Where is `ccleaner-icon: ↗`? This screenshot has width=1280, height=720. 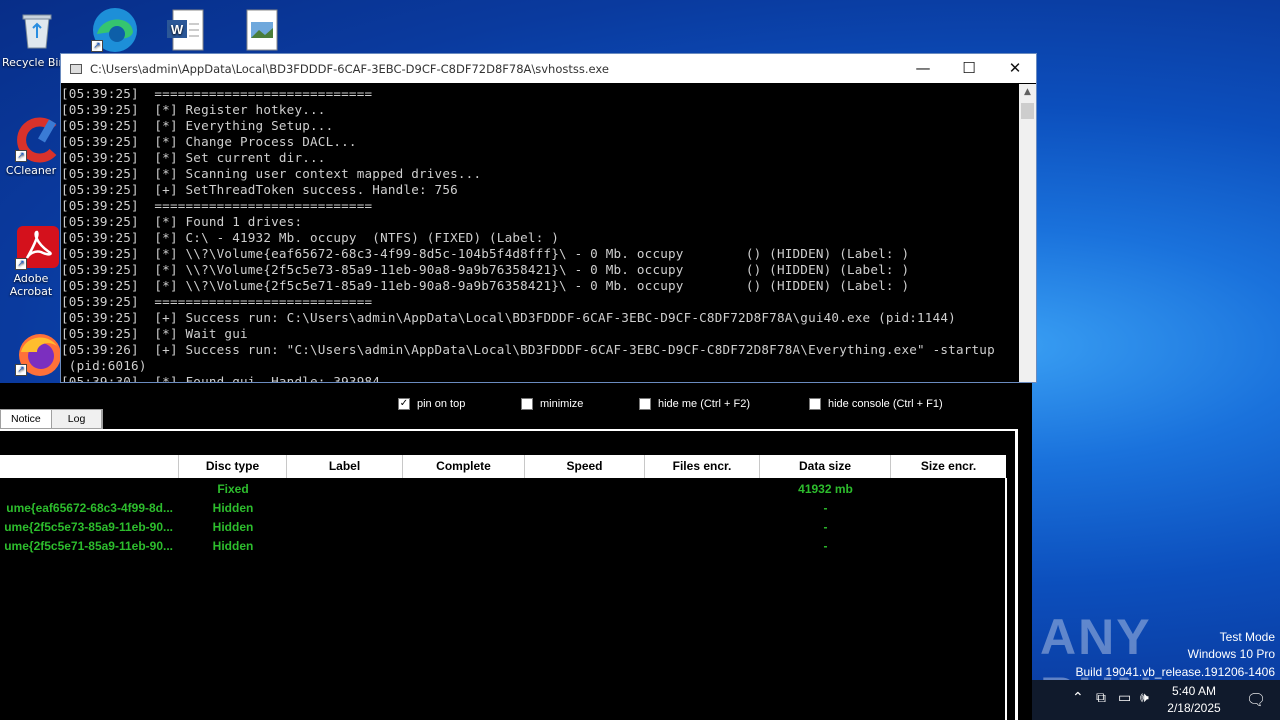 ccleaner-icon: ↗ is located at coordinates (37, 139).